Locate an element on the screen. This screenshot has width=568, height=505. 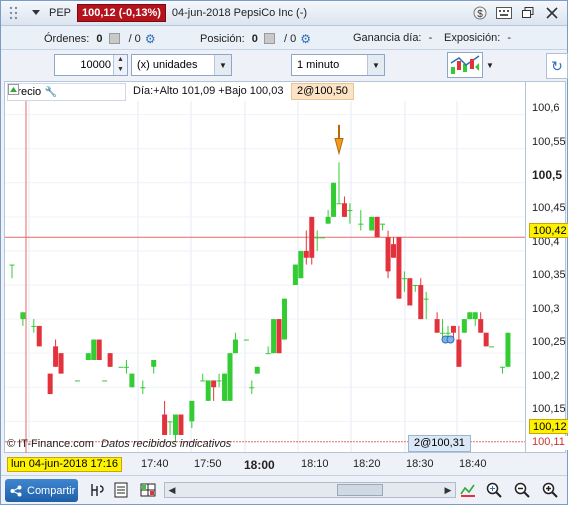
y-tick-label: 100,25 is located at coordinates (549, 342).